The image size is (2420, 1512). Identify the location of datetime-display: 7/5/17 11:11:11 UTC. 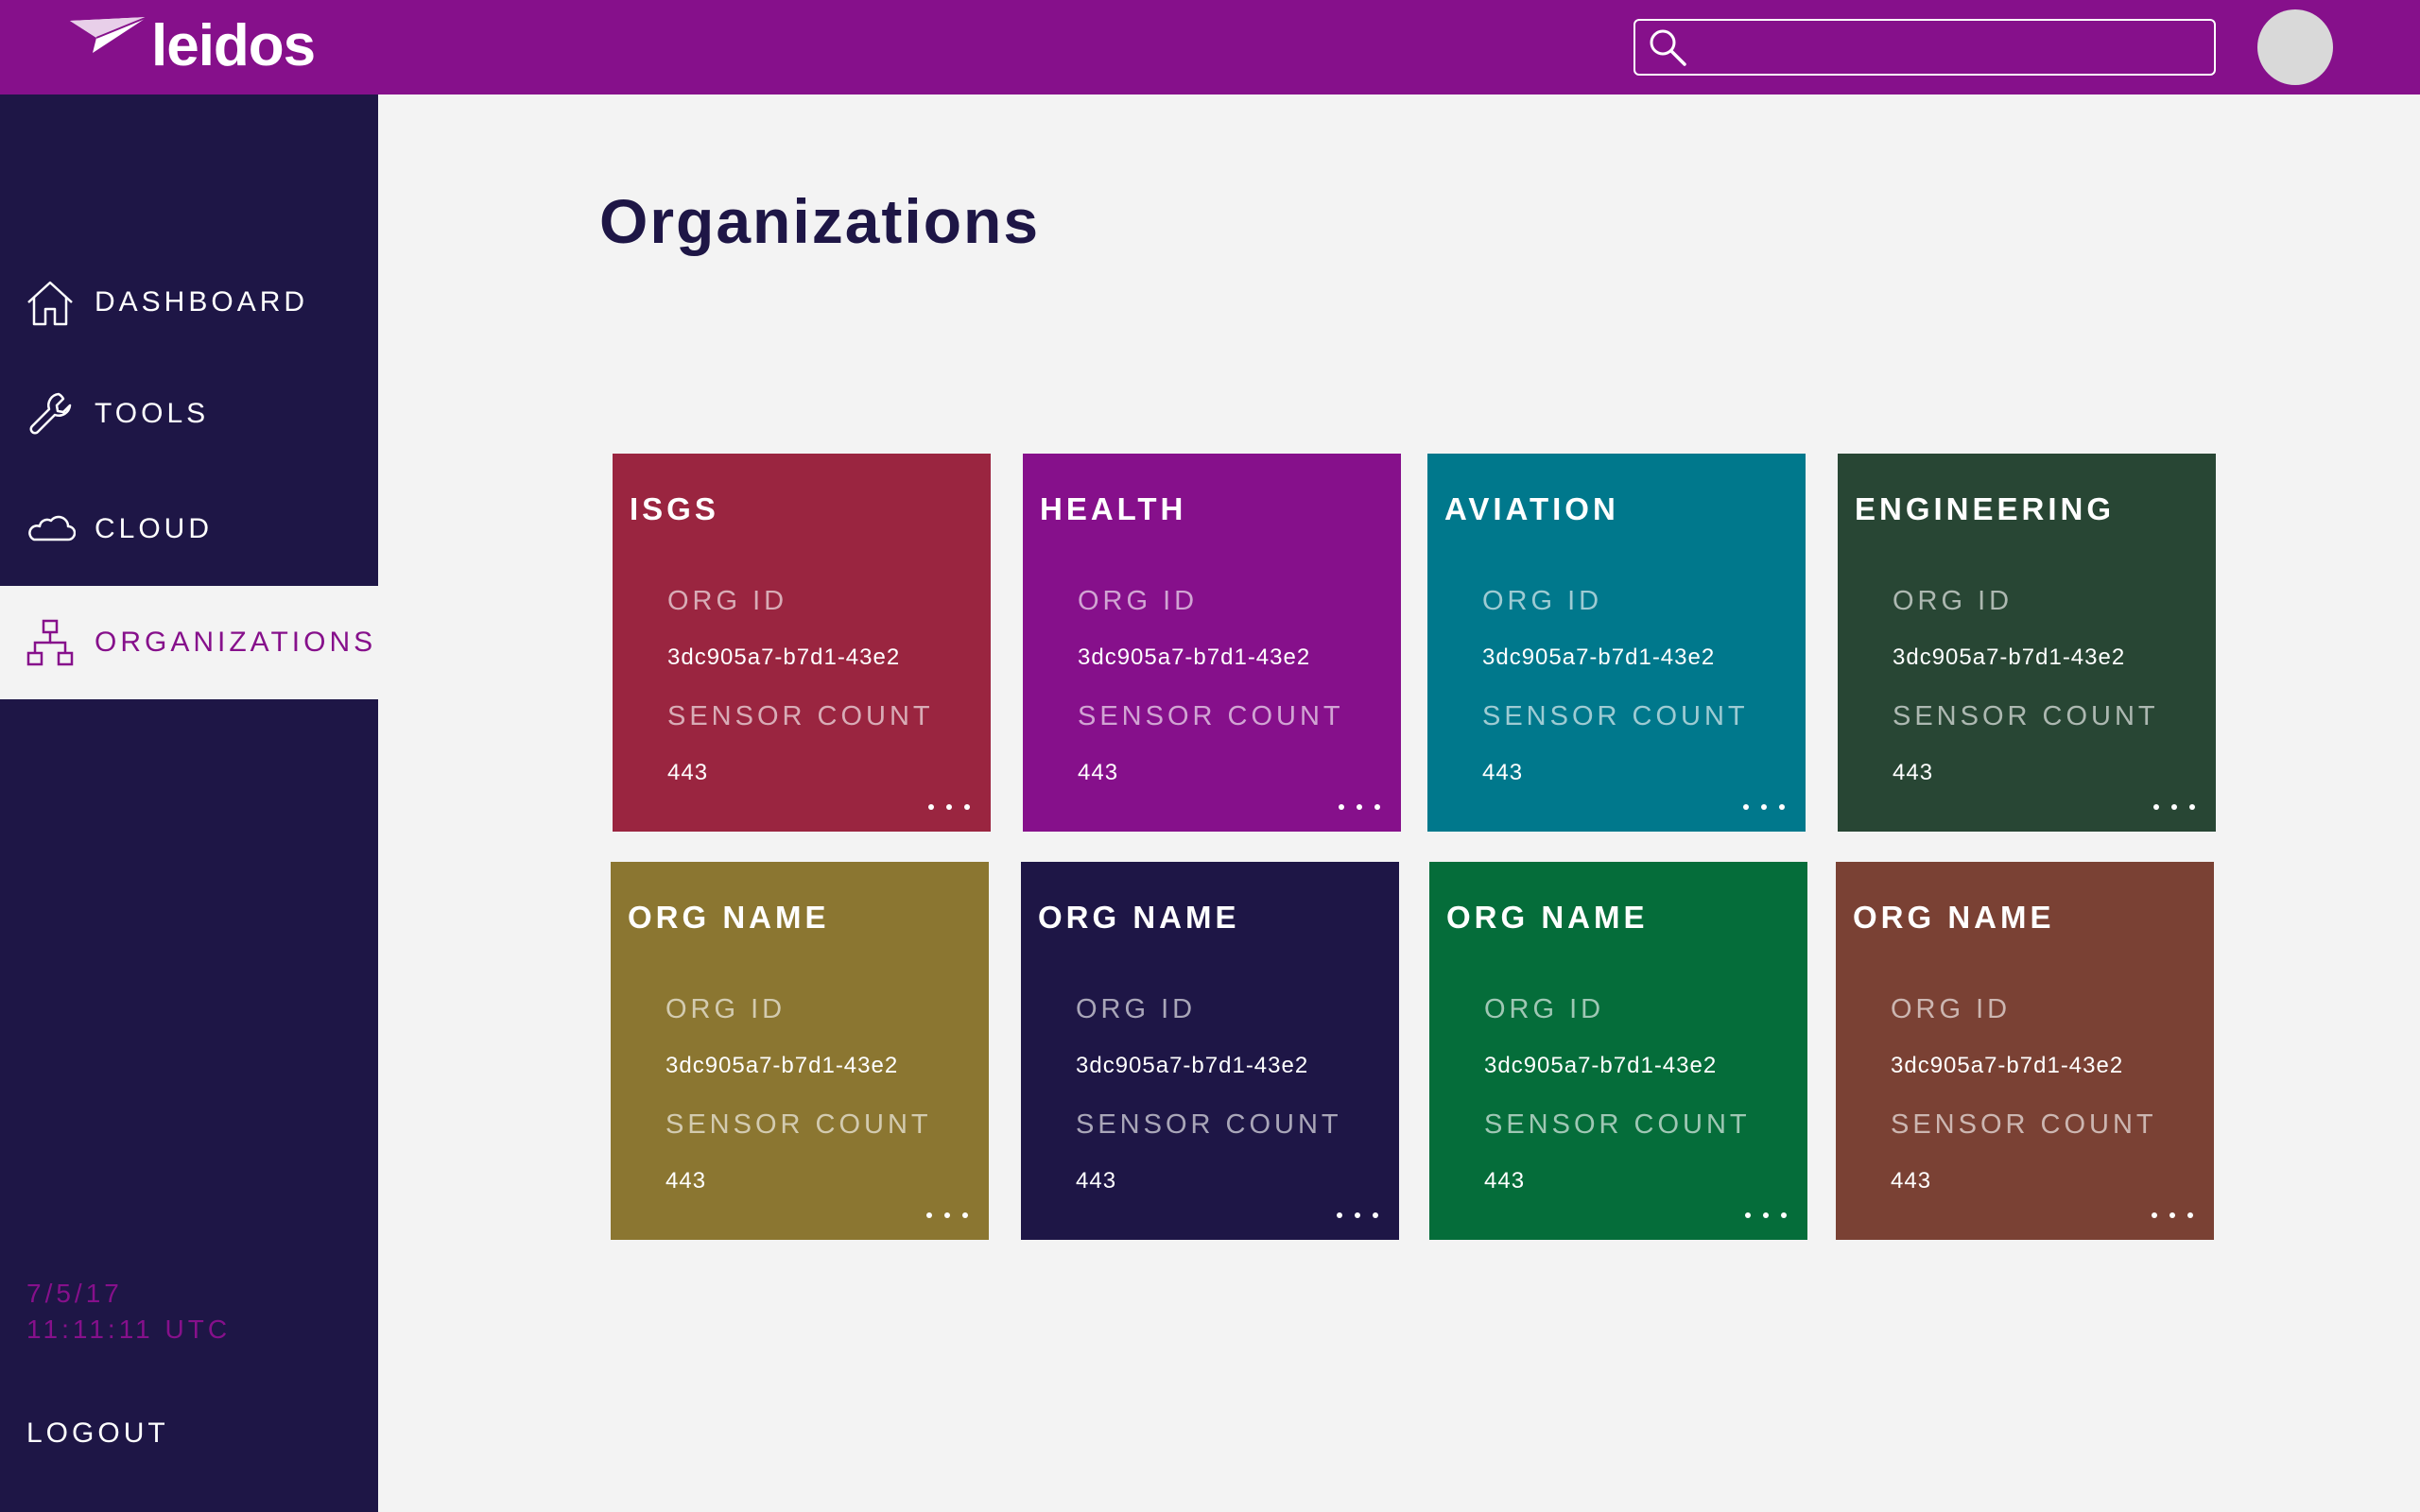
(129, 1312).